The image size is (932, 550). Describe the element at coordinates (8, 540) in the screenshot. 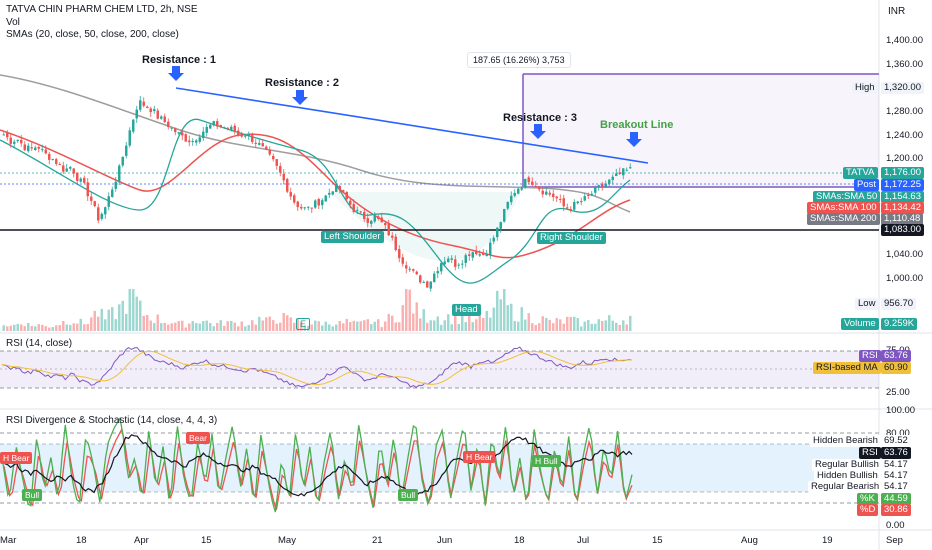

I see `time-tick: Mar` at that location.